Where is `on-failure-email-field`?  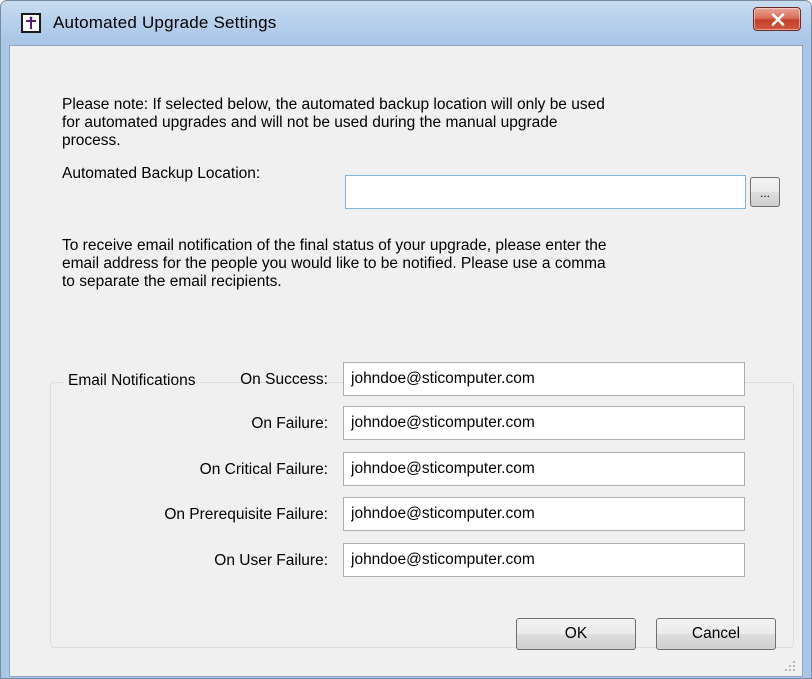 on-failure-email-field is located at coordinates (544, 423).